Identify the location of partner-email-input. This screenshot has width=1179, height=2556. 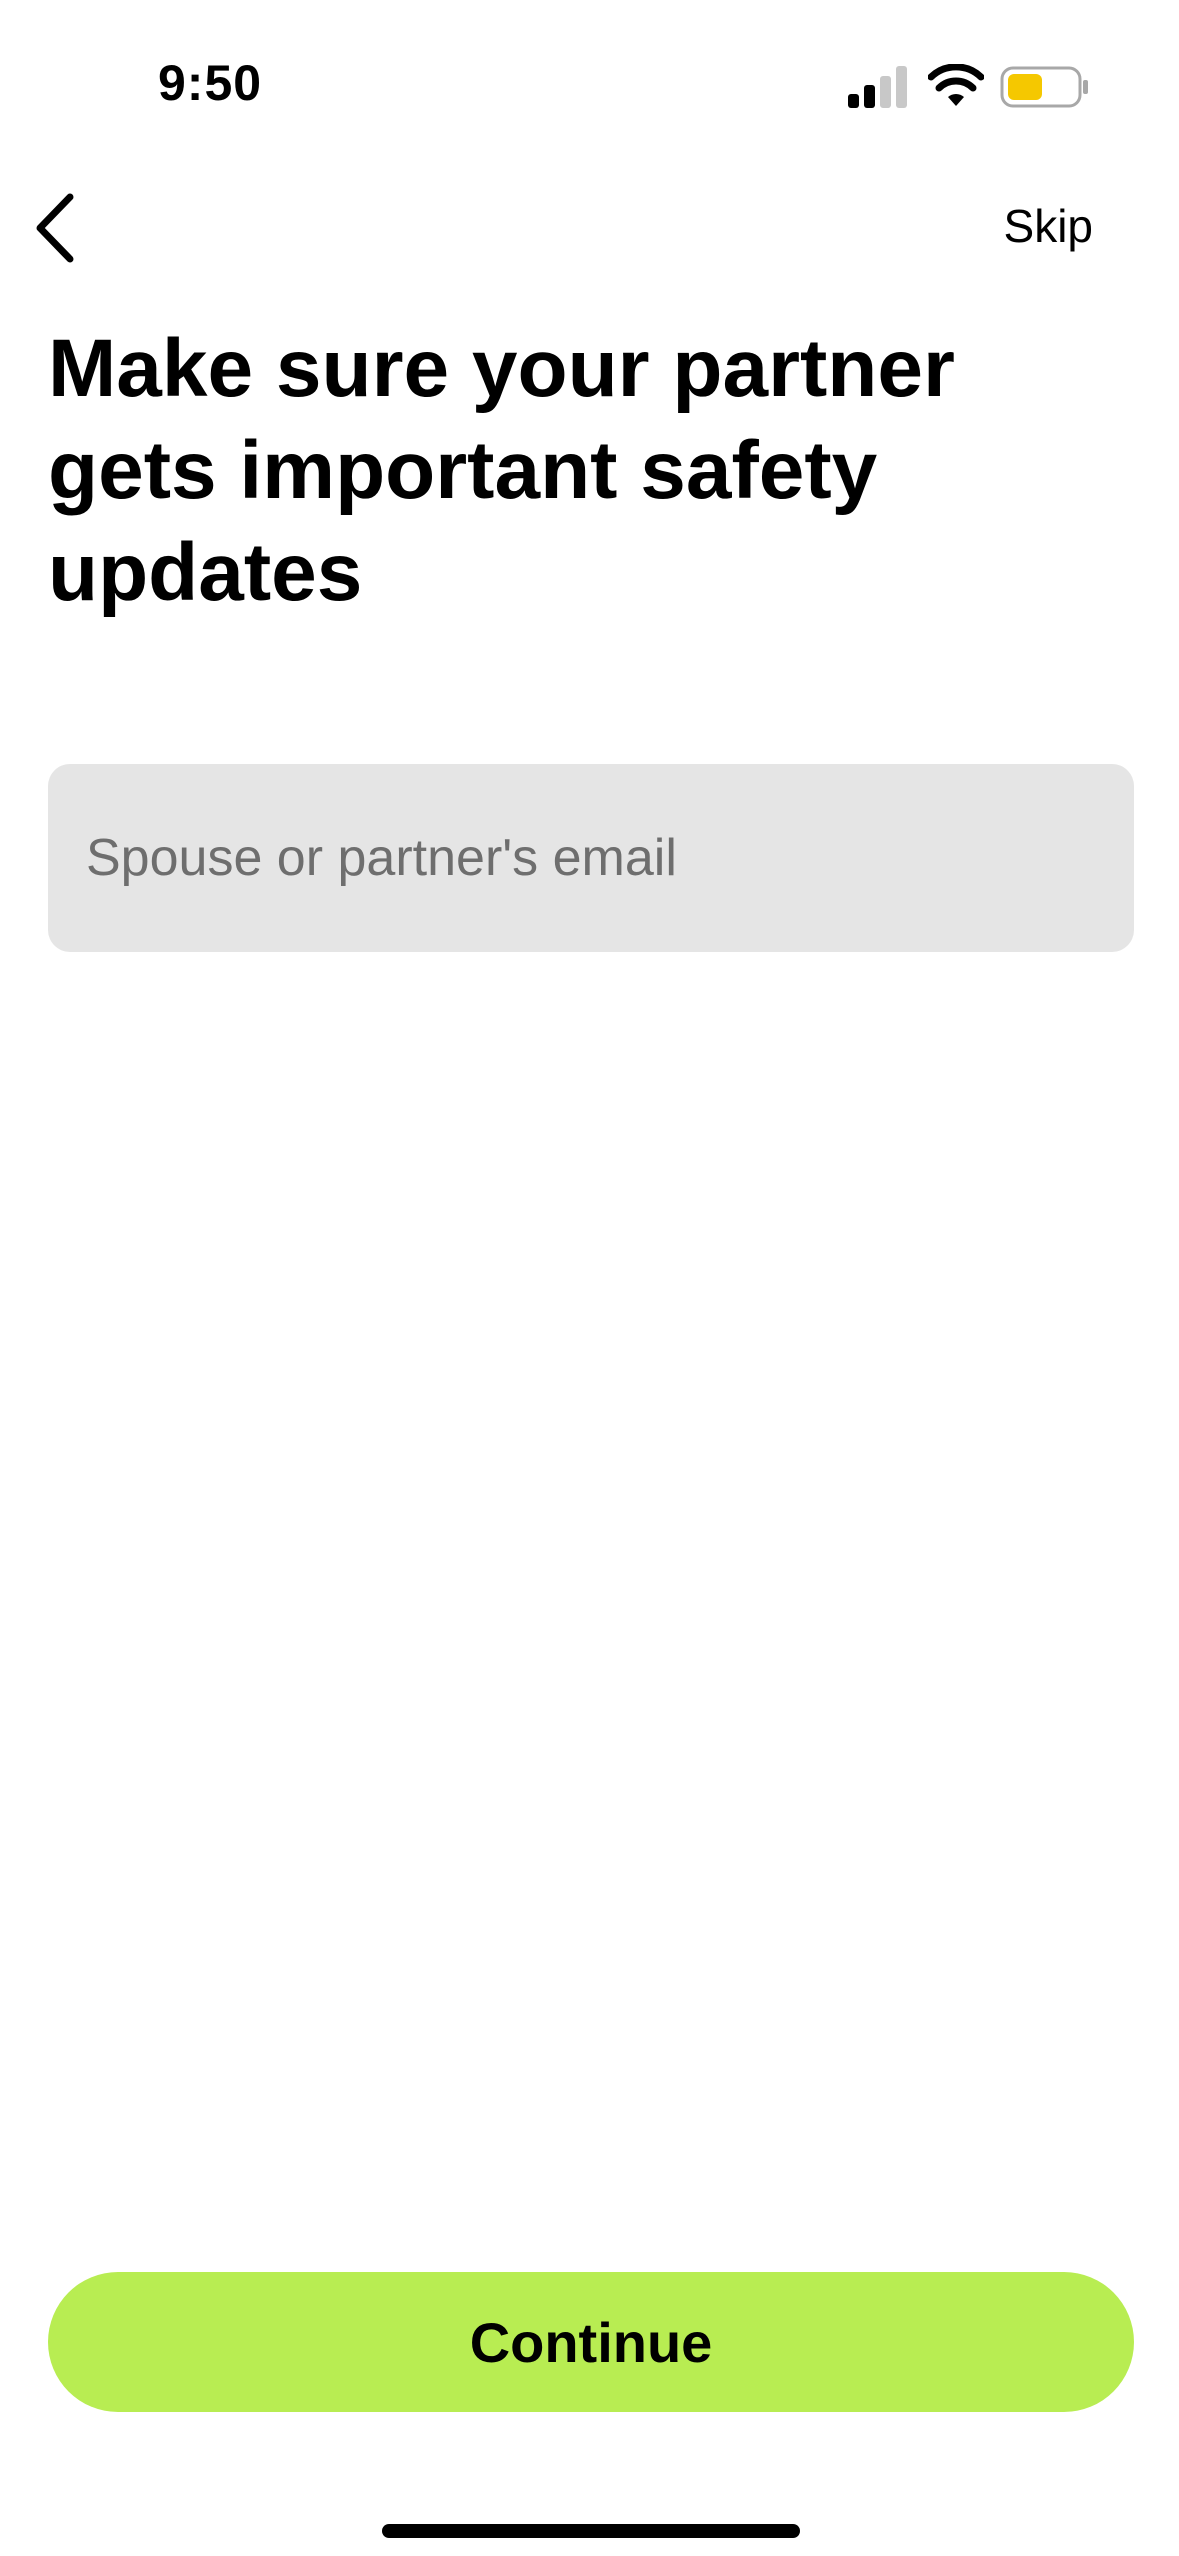
(591, 858).